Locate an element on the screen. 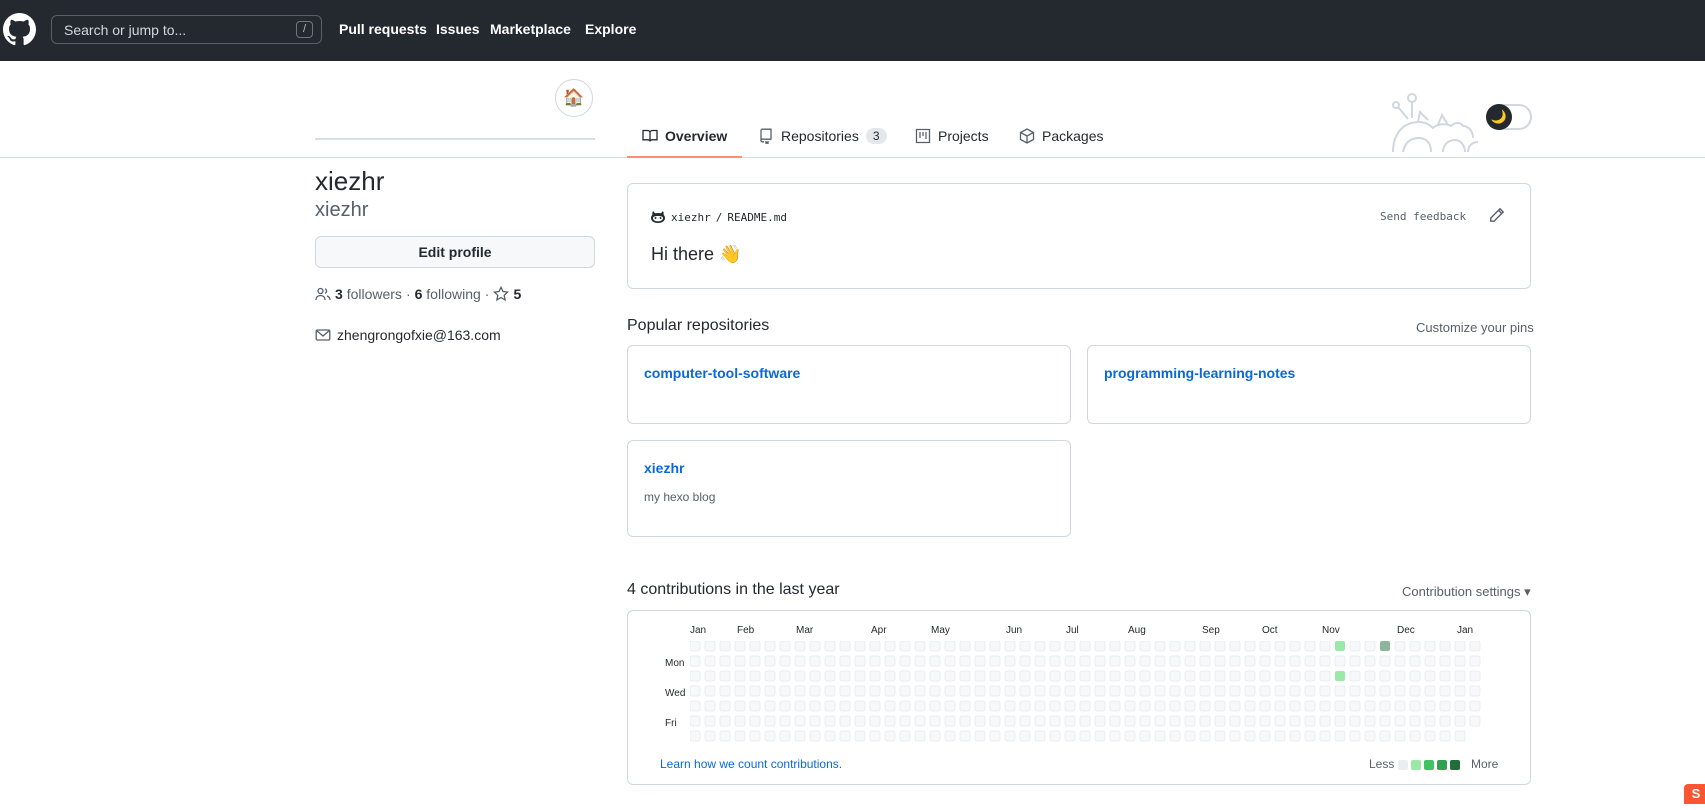  theme-toggle-switch: 🌙 is located at coordinates (1509, 117).